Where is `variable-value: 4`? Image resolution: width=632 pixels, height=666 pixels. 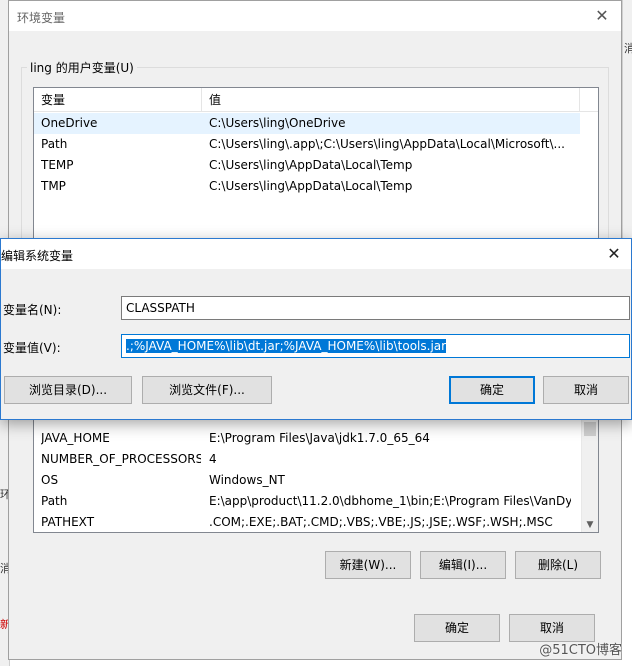
variable-value: 4 is located at coordinates (213, 459).